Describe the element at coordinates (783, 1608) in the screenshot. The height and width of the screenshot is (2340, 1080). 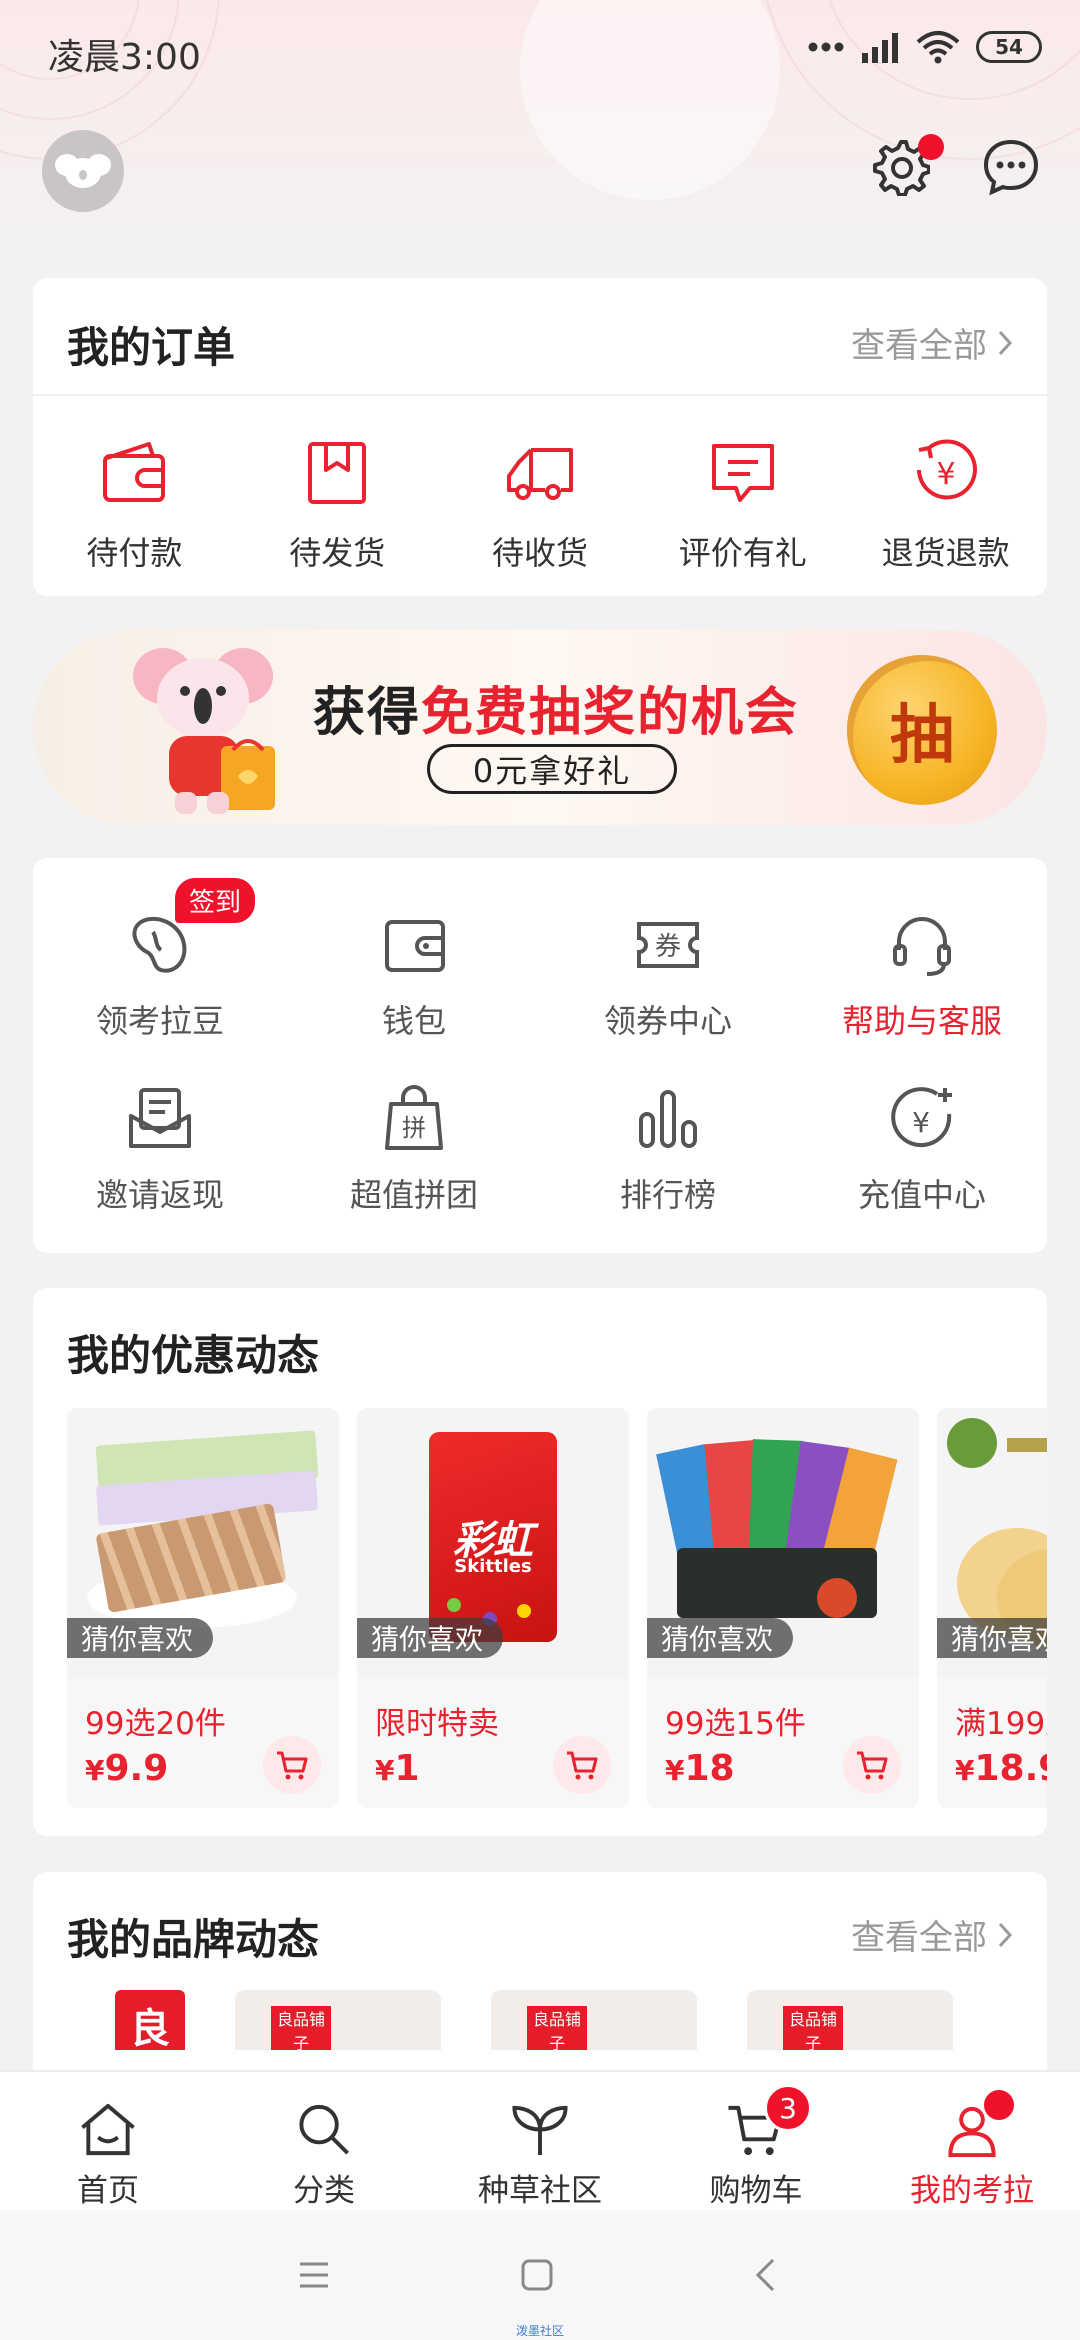
I see `deal-card: 猜你喜欢 99选15件 ¥18` at that location.